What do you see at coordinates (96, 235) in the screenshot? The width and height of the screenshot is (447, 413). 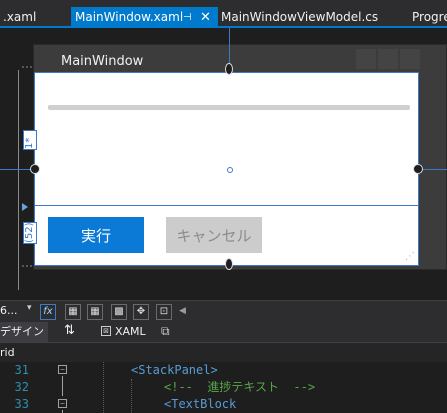 I see `execute-button: 実行` at bounding box center [96, 235].